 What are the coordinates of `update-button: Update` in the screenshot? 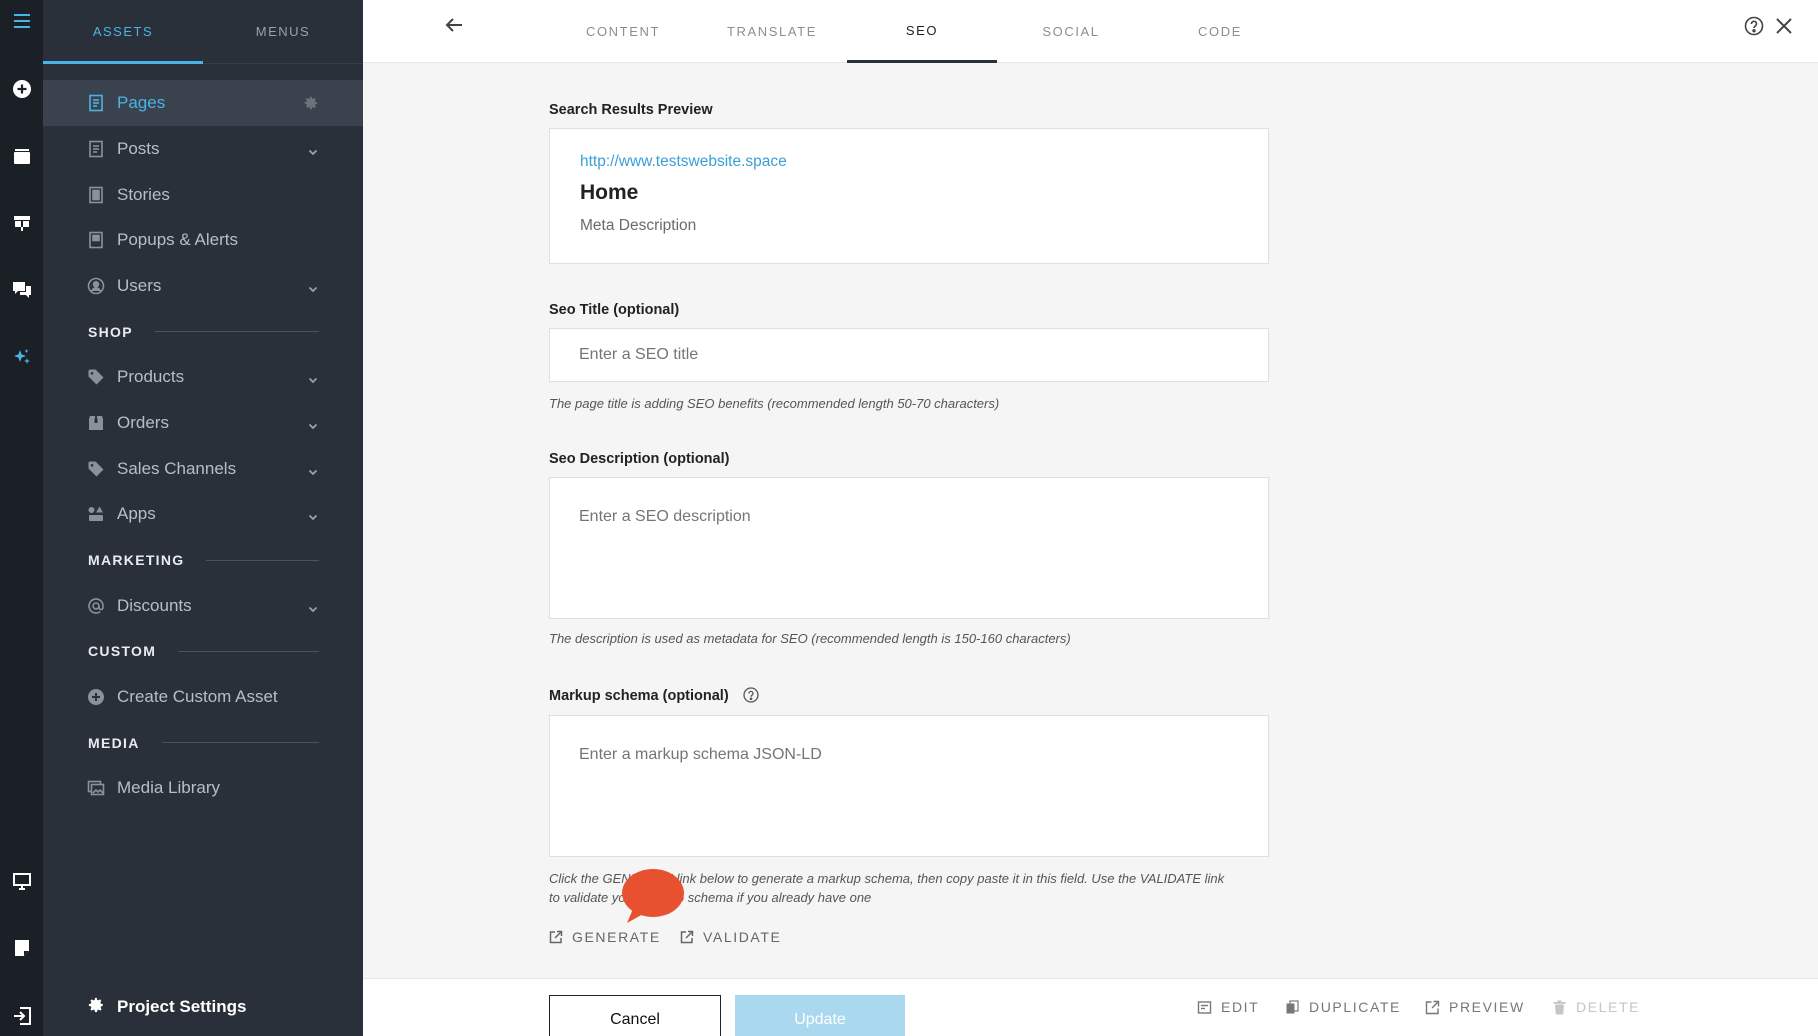 It's located at (820, 1015).